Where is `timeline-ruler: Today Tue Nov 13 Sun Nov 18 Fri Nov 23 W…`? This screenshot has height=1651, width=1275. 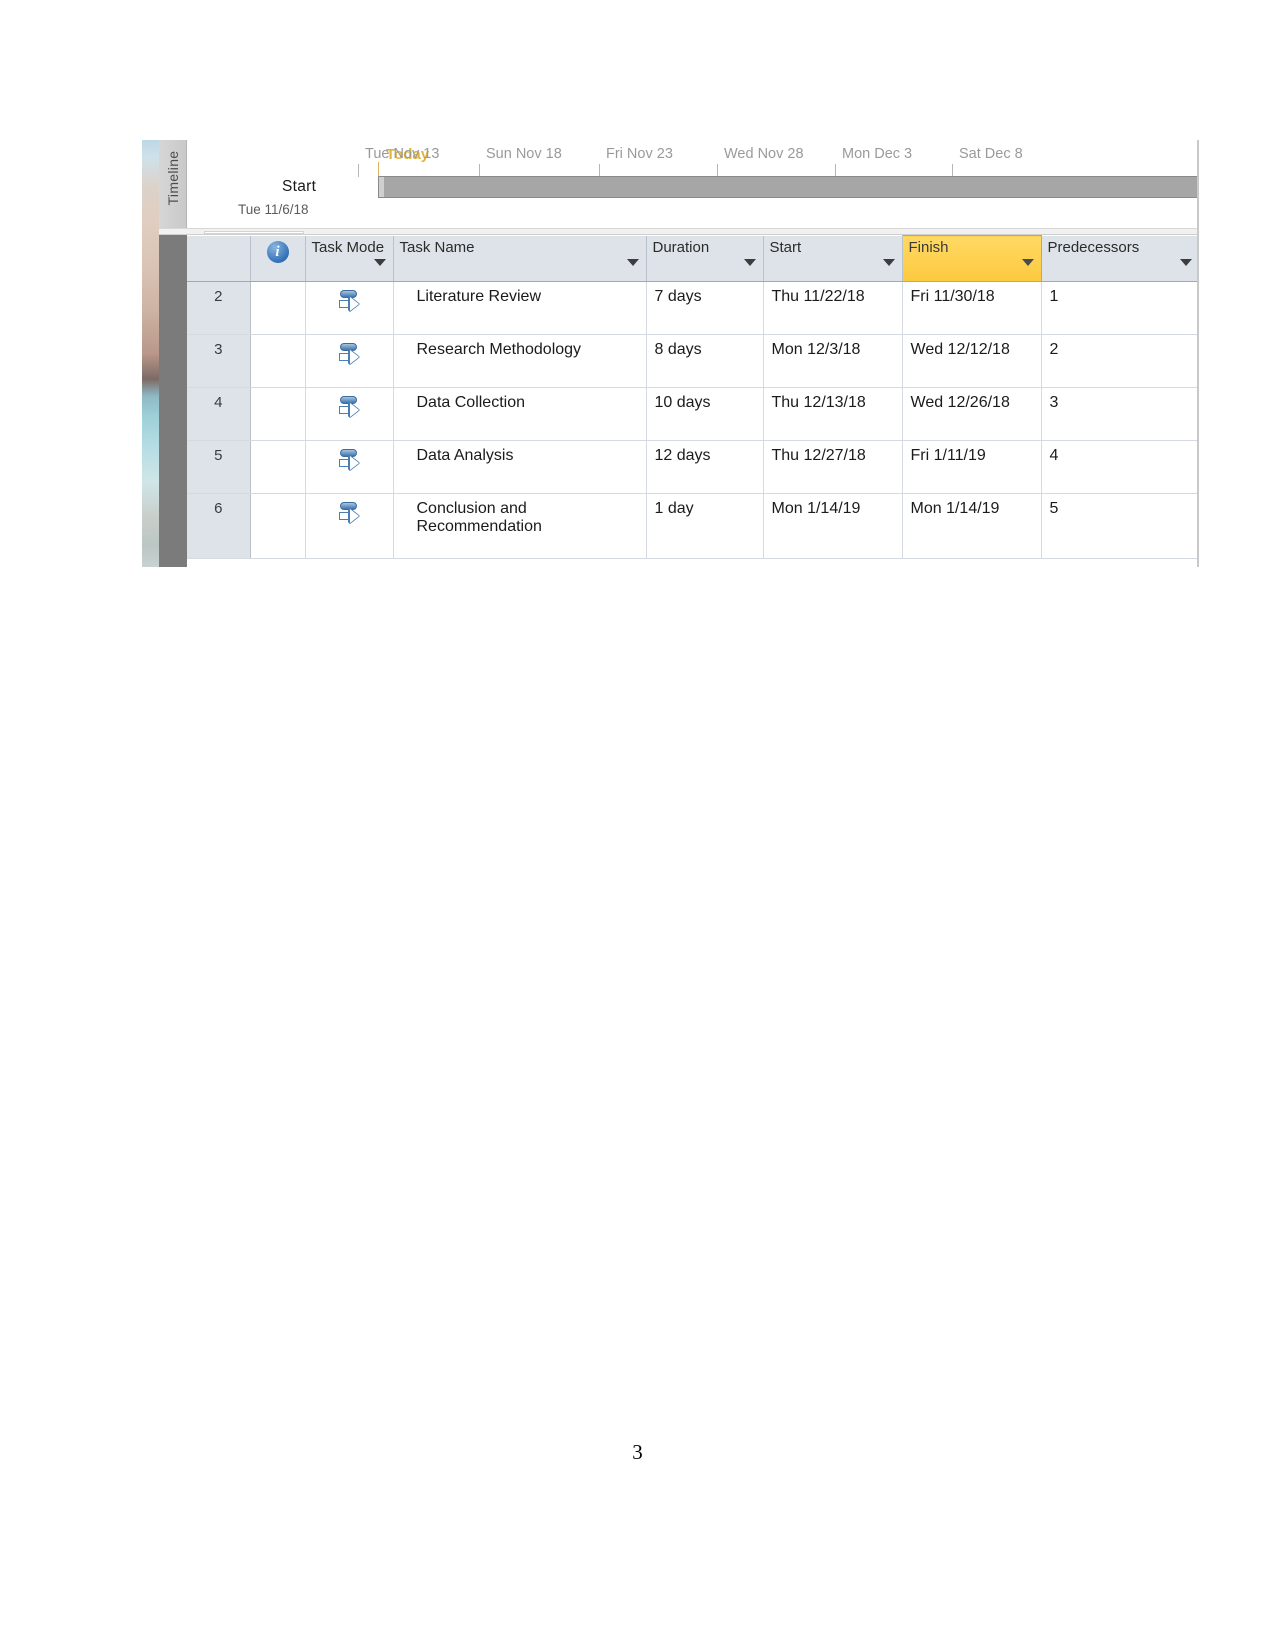
timeline-ruler: Today Tue Nov 13 Sun Nov 18 Fri Nov 23 W… is located at coordinates (693, 158).